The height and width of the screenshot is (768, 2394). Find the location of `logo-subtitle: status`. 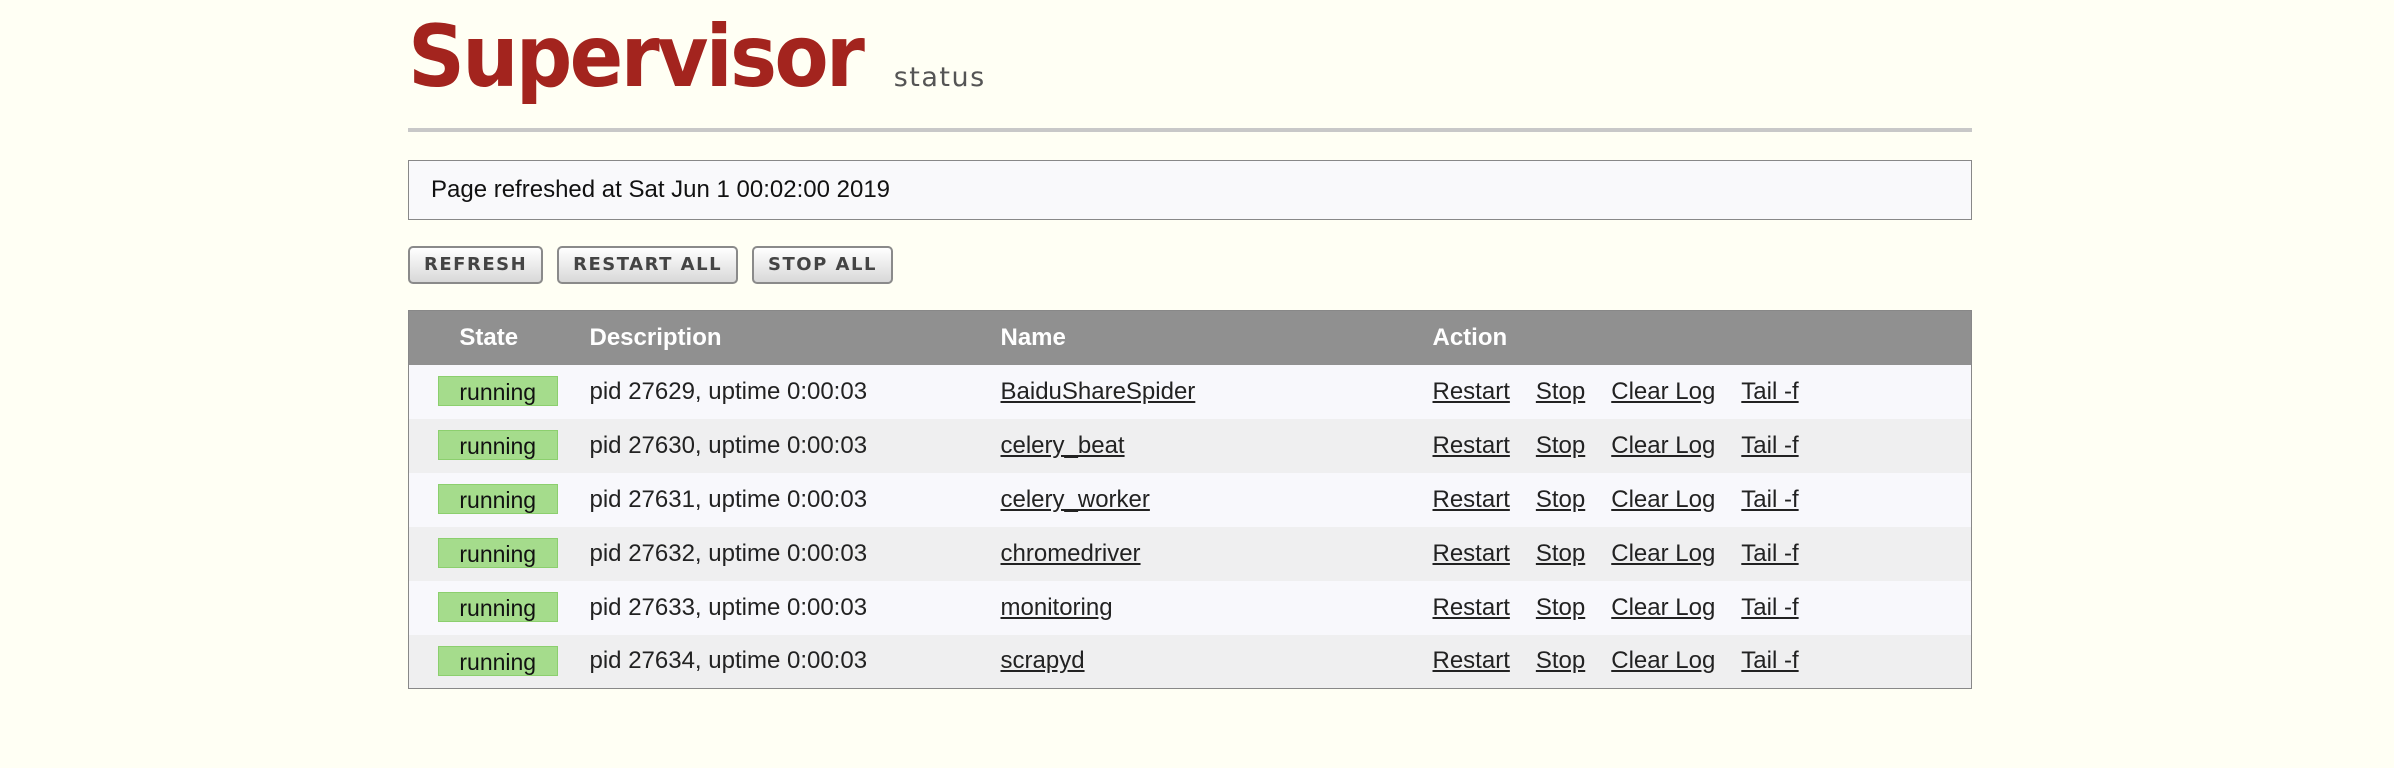

logo-subtitle: status is located at coordinates (939, 77).